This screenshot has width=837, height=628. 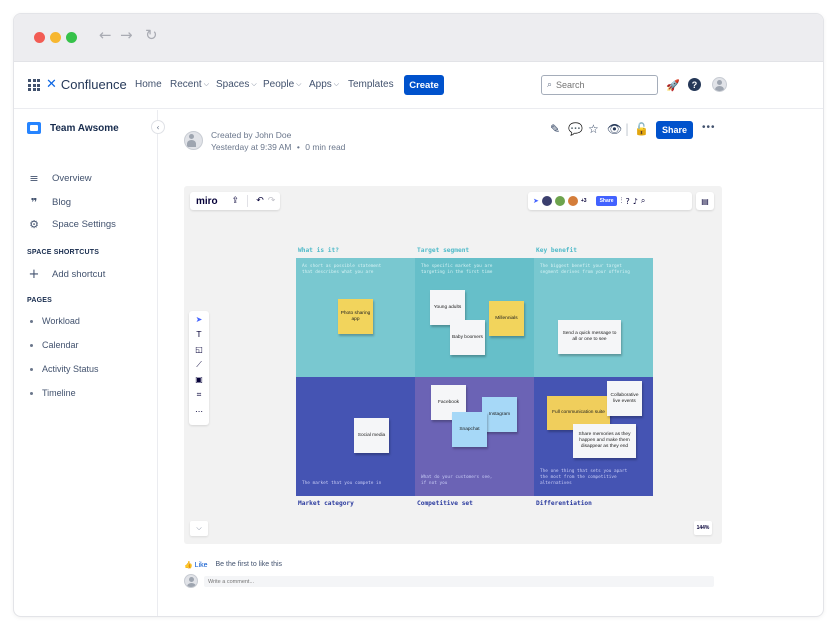 What do you see at coordinates (151, 35) in the screenshot?
I see `reload-icon: ↻` at bounding box center [151, 35].